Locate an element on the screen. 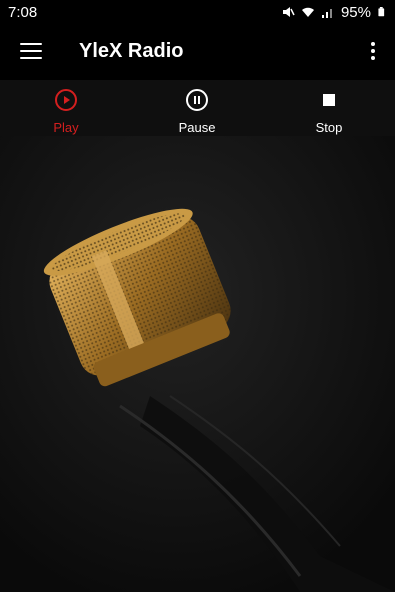 The height and width of the screenshot is (592, 395). wifi-icon is located at coordinates (307, 12).